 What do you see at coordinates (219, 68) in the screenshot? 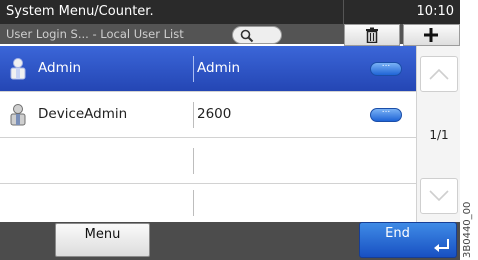
I see `user-value: Admin` at bounding box center [219, 68].